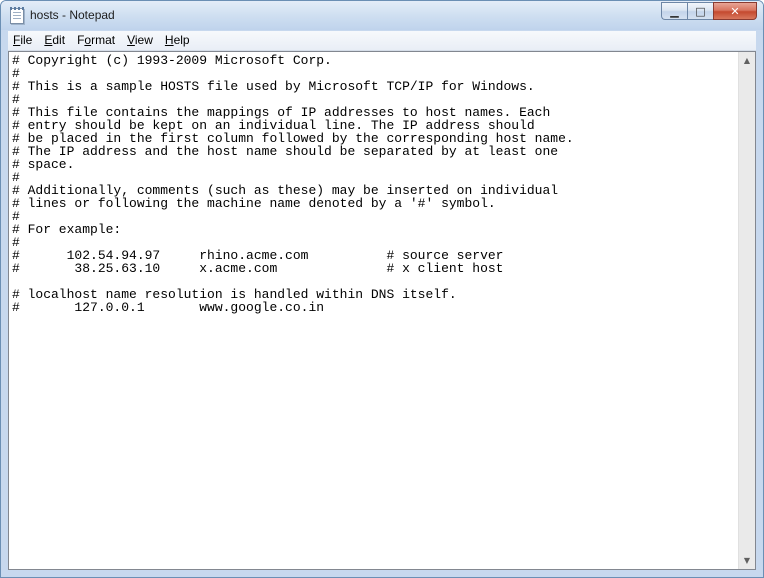 This screenshot has width=764, height=578. I want to click on menu-help: Help, so click(177, 40).